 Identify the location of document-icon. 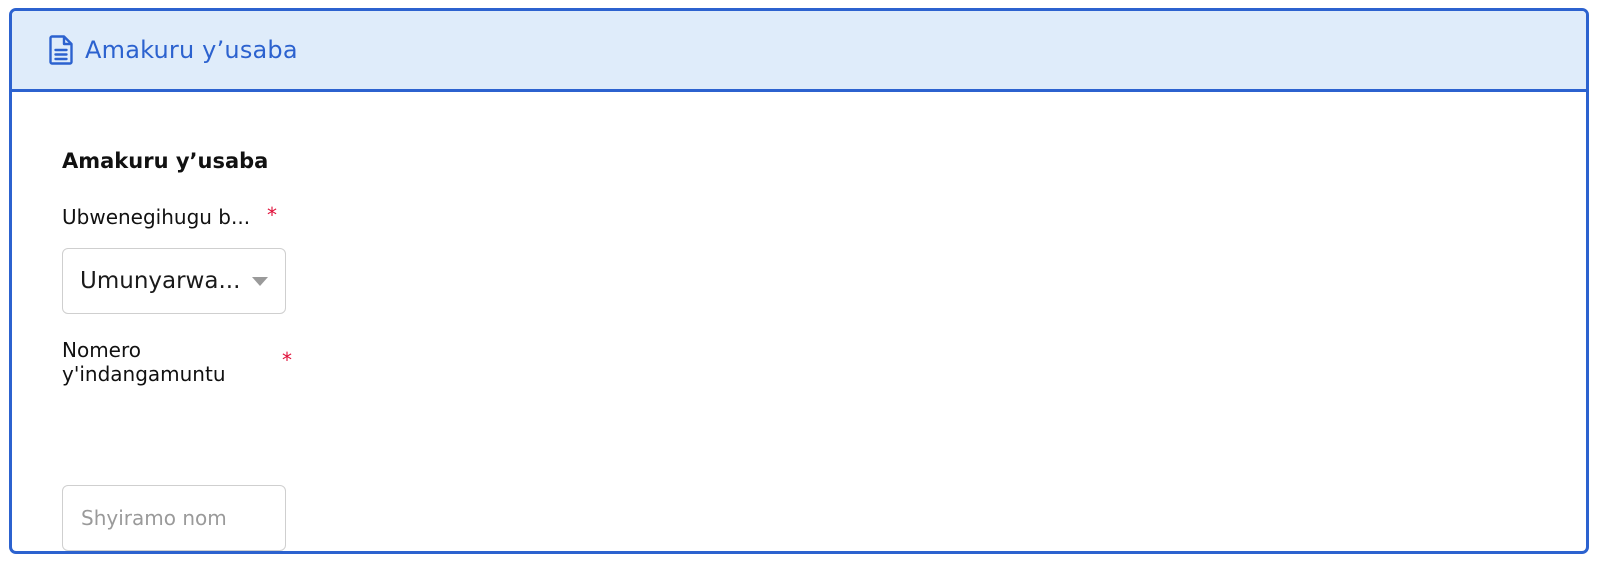
(61, 50).